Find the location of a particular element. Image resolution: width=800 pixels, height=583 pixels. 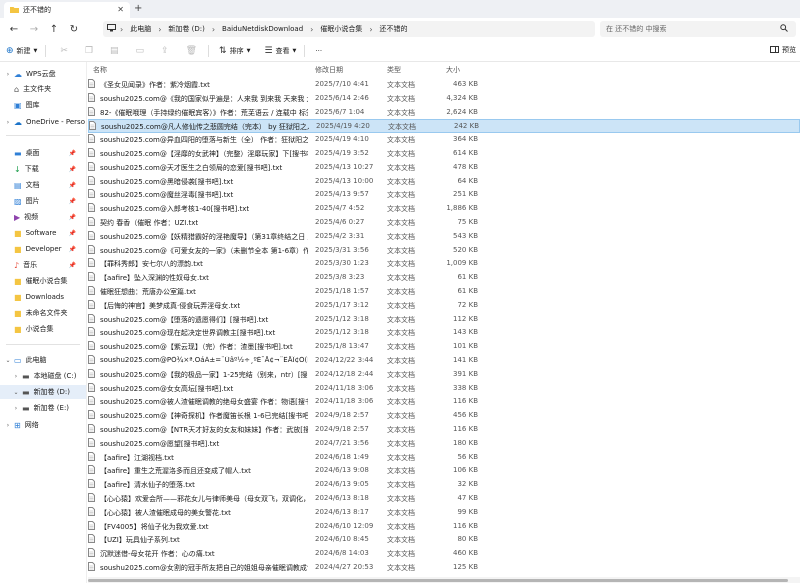

paste-button: ▤ is located at coordinates (116, 51).